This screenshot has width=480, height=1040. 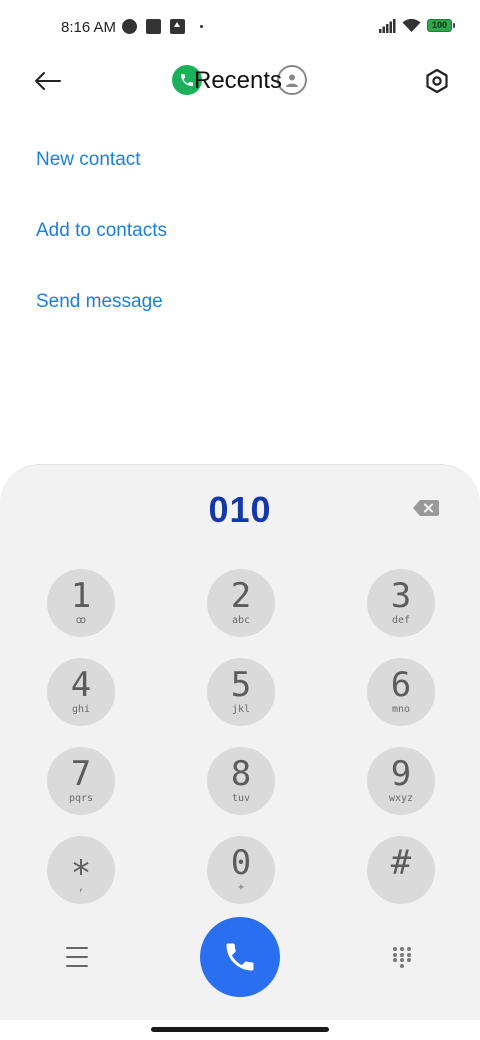 I want to click on key-4: 4 ghi, so click(x=81, y=692).